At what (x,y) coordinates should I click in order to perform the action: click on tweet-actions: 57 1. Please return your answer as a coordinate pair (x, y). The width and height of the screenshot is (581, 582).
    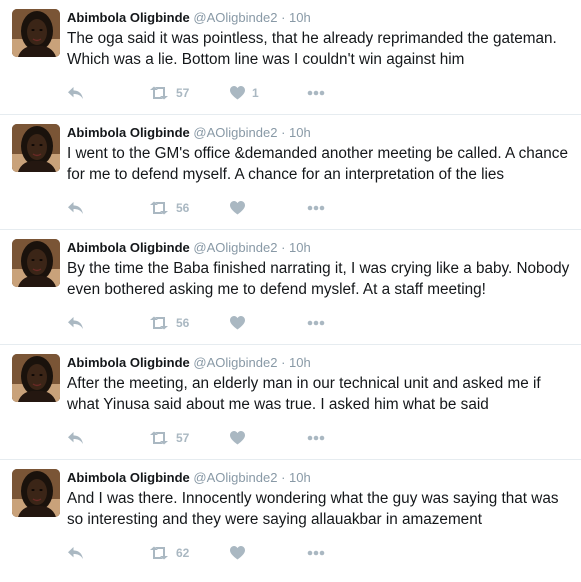
    Looking at the image, I should click on (217, 93).